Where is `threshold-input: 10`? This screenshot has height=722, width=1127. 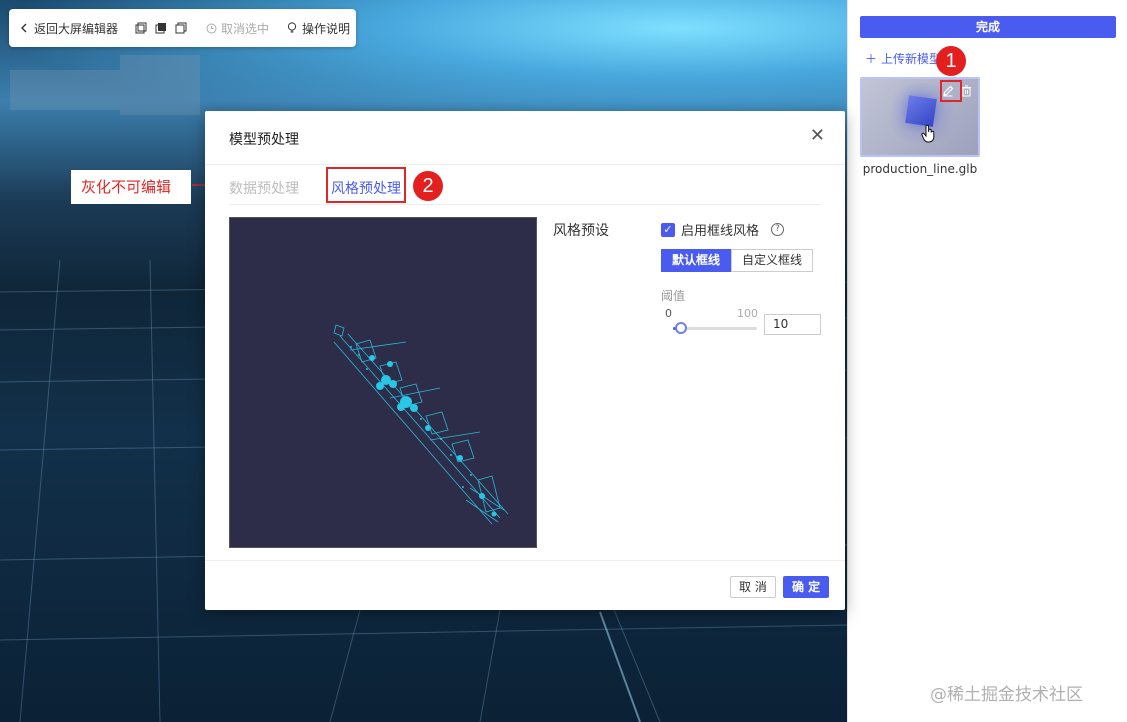
threshold-input: 10 is located at coordinates (792, 324).